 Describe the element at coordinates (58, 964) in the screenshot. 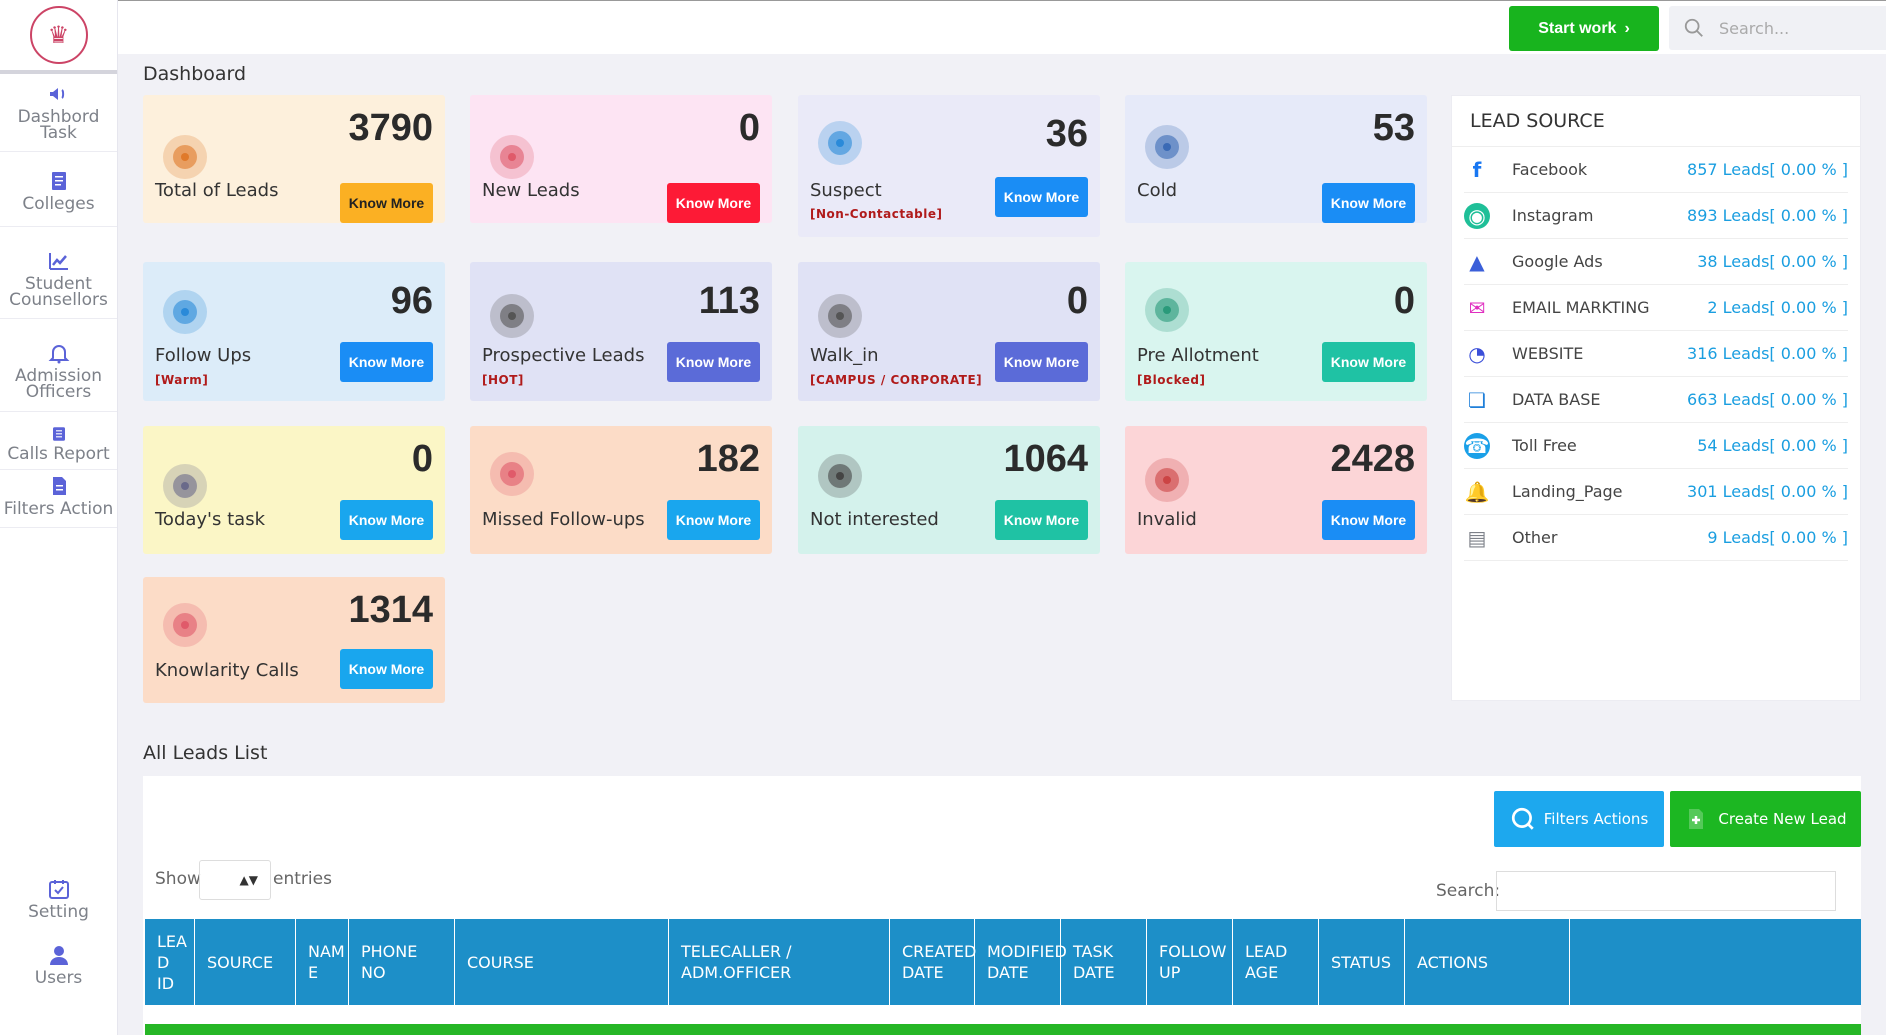

I see `sidebar-item-users: Users` at that location.